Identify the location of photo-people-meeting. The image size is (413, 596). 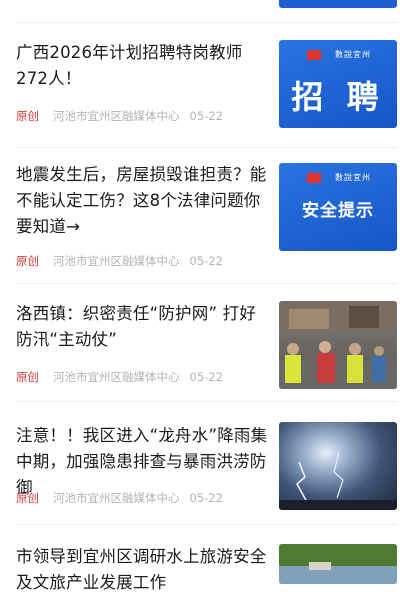
(338, 345).